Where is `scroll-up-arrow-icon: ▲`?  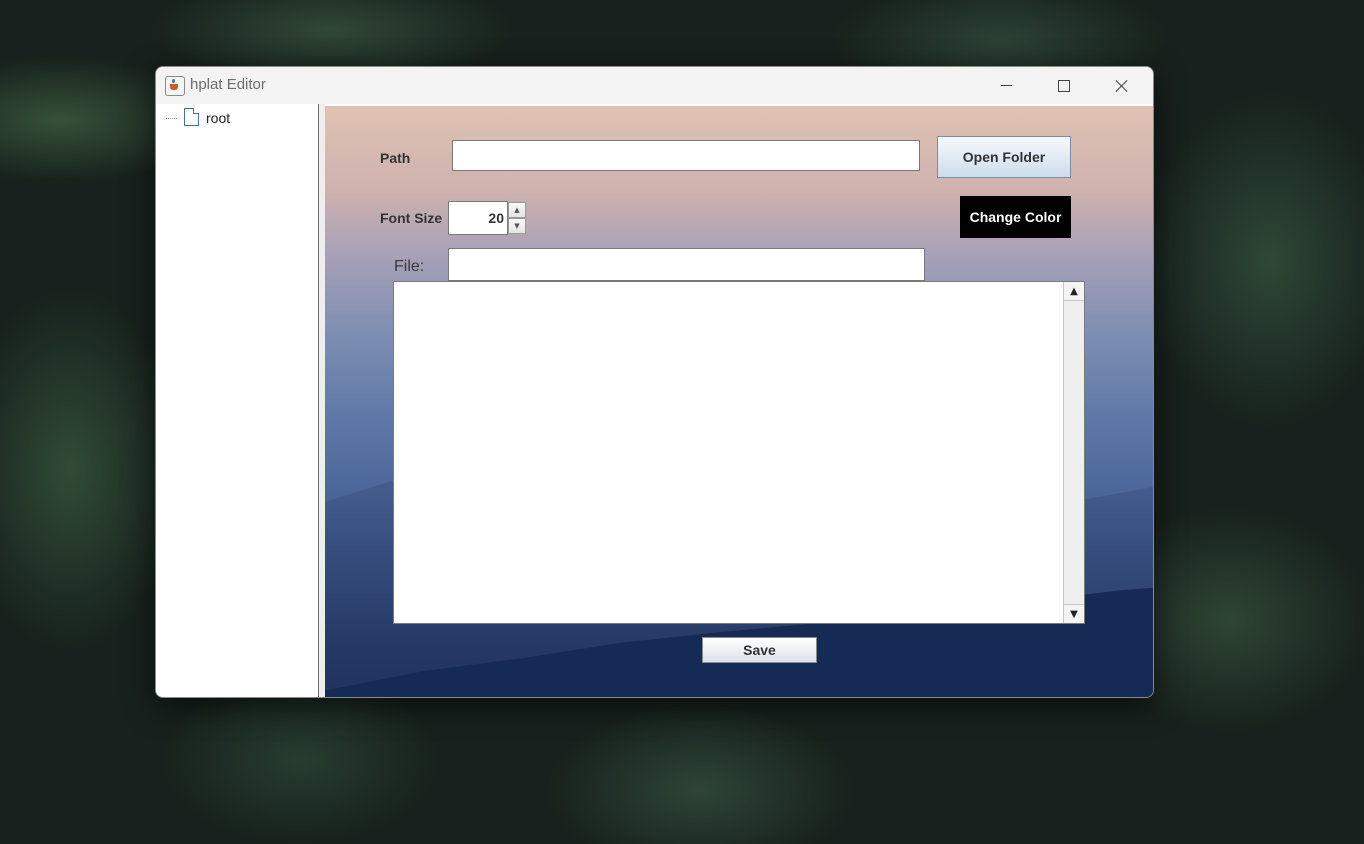 scroll-up-arrow-icon: ▲ is located at coordinates (1074, 291).